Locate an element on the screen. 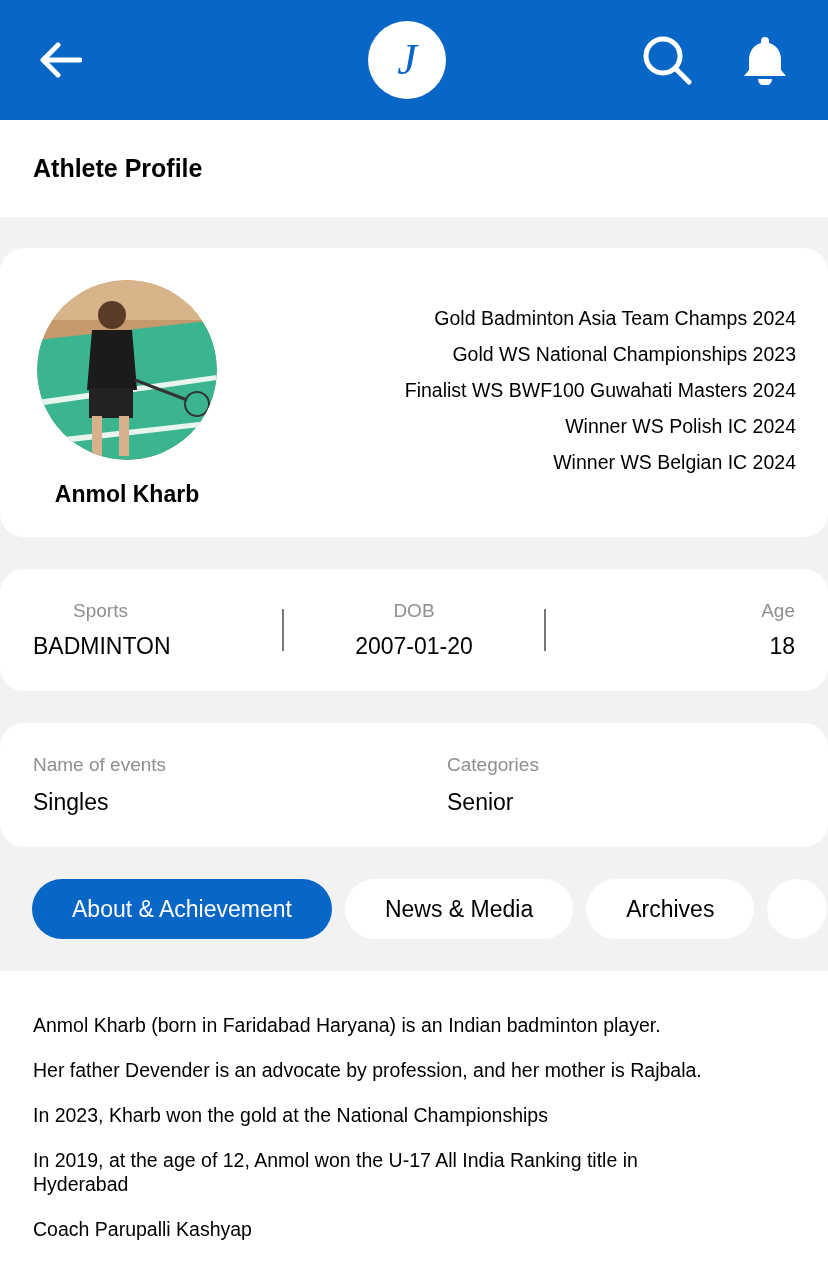 This screenshot has height=1283, width=828. back-arrow-icon is located at coordinates (61, 60).